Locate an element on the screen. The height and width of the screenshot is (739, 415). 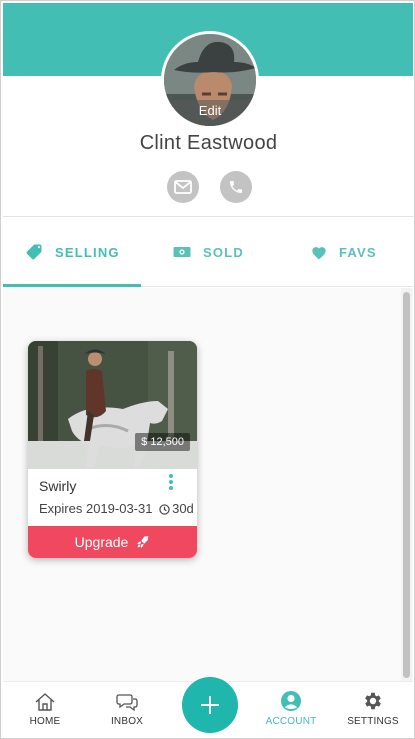
home-icon is located at coordinates (45, 702).